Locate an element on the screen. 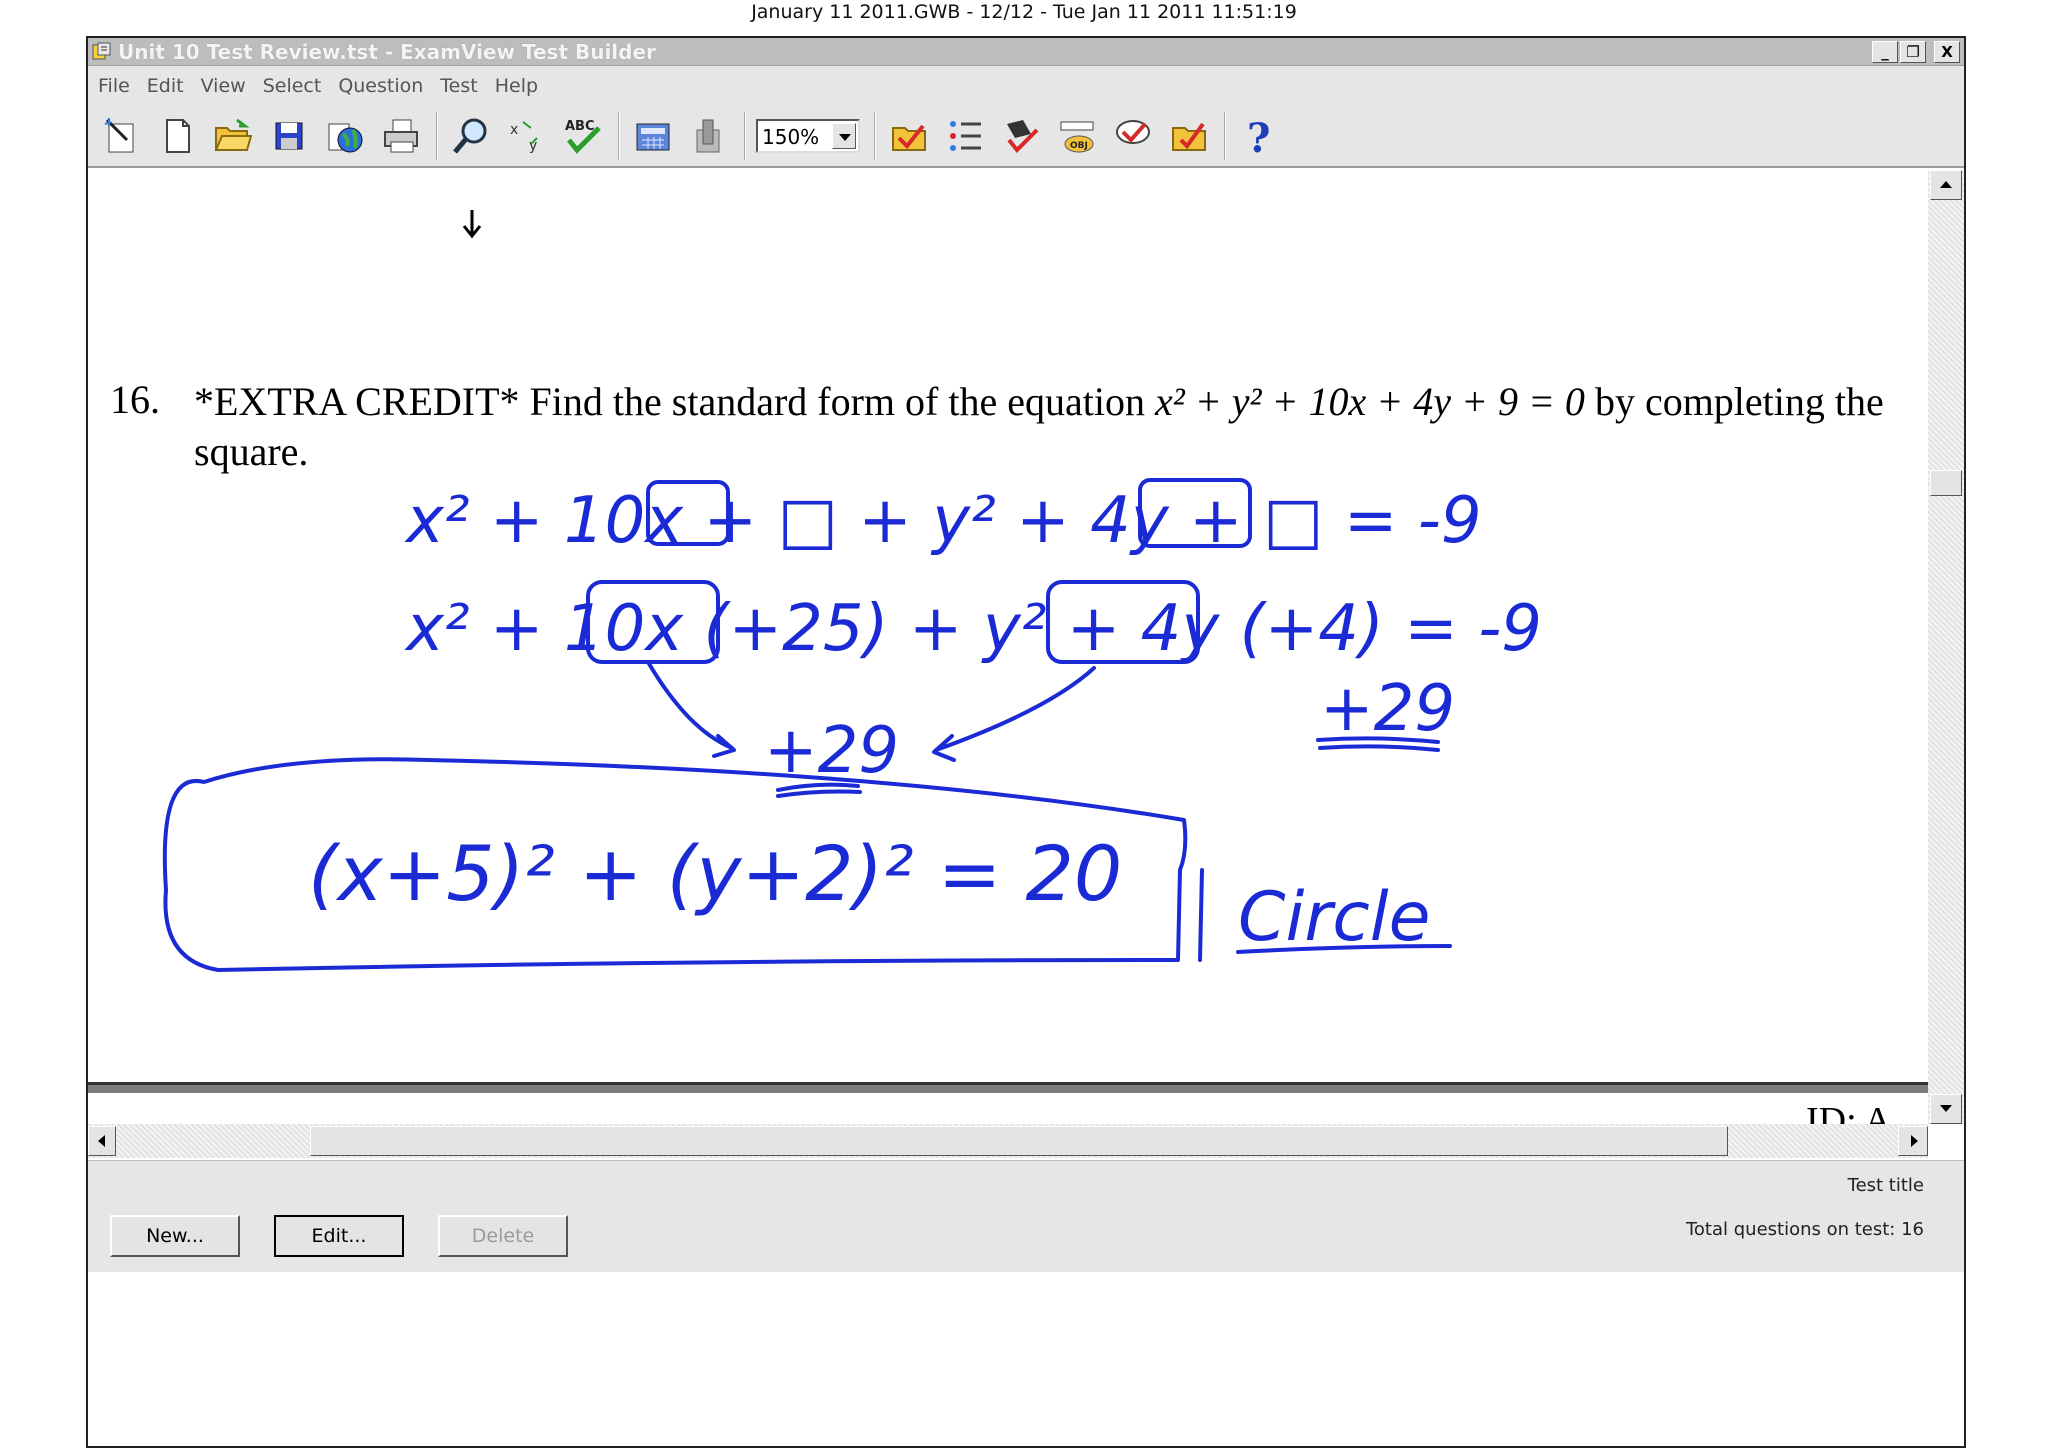  horizontal-scrollbar is located at coordinates (1008, 1141).